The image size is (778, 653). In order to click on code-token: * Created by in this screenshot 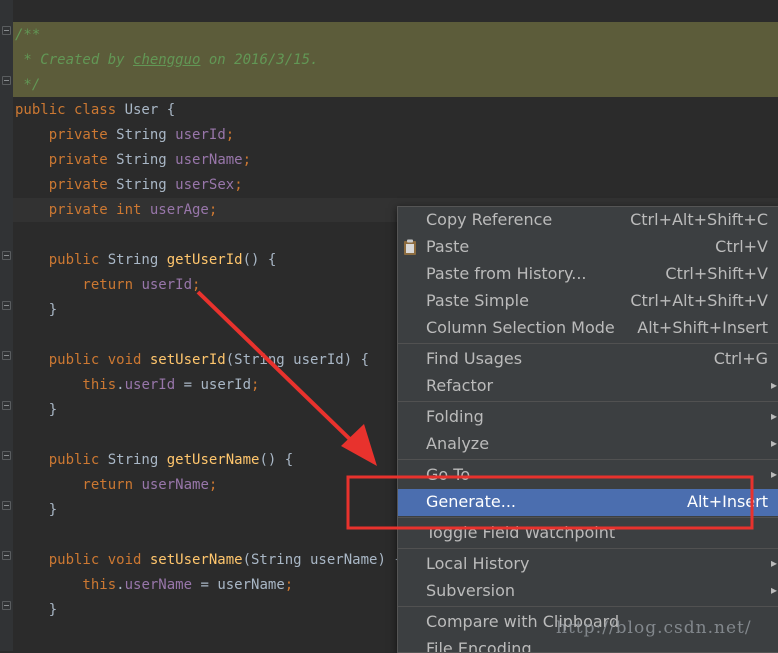, I will do `click(74, 60)`.